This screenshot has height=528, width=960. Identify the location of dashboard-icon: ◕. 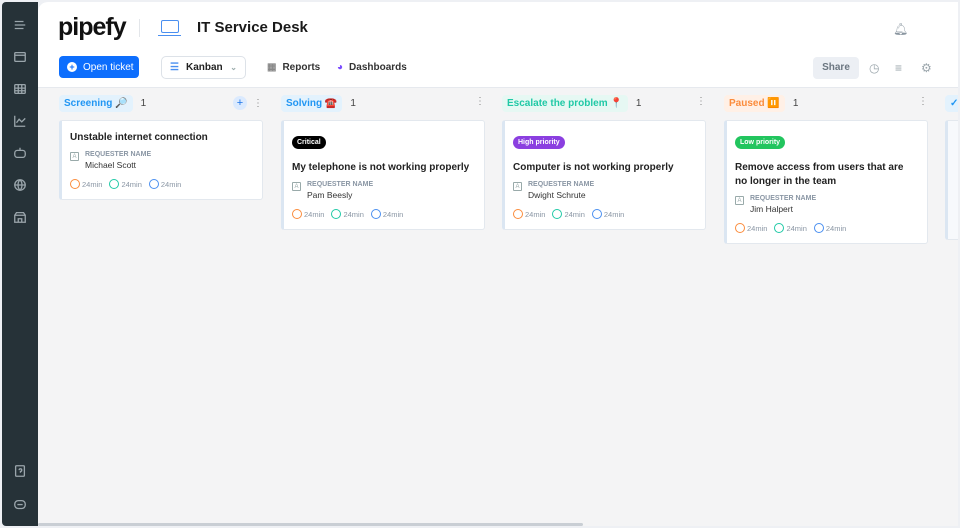
(340, 67).